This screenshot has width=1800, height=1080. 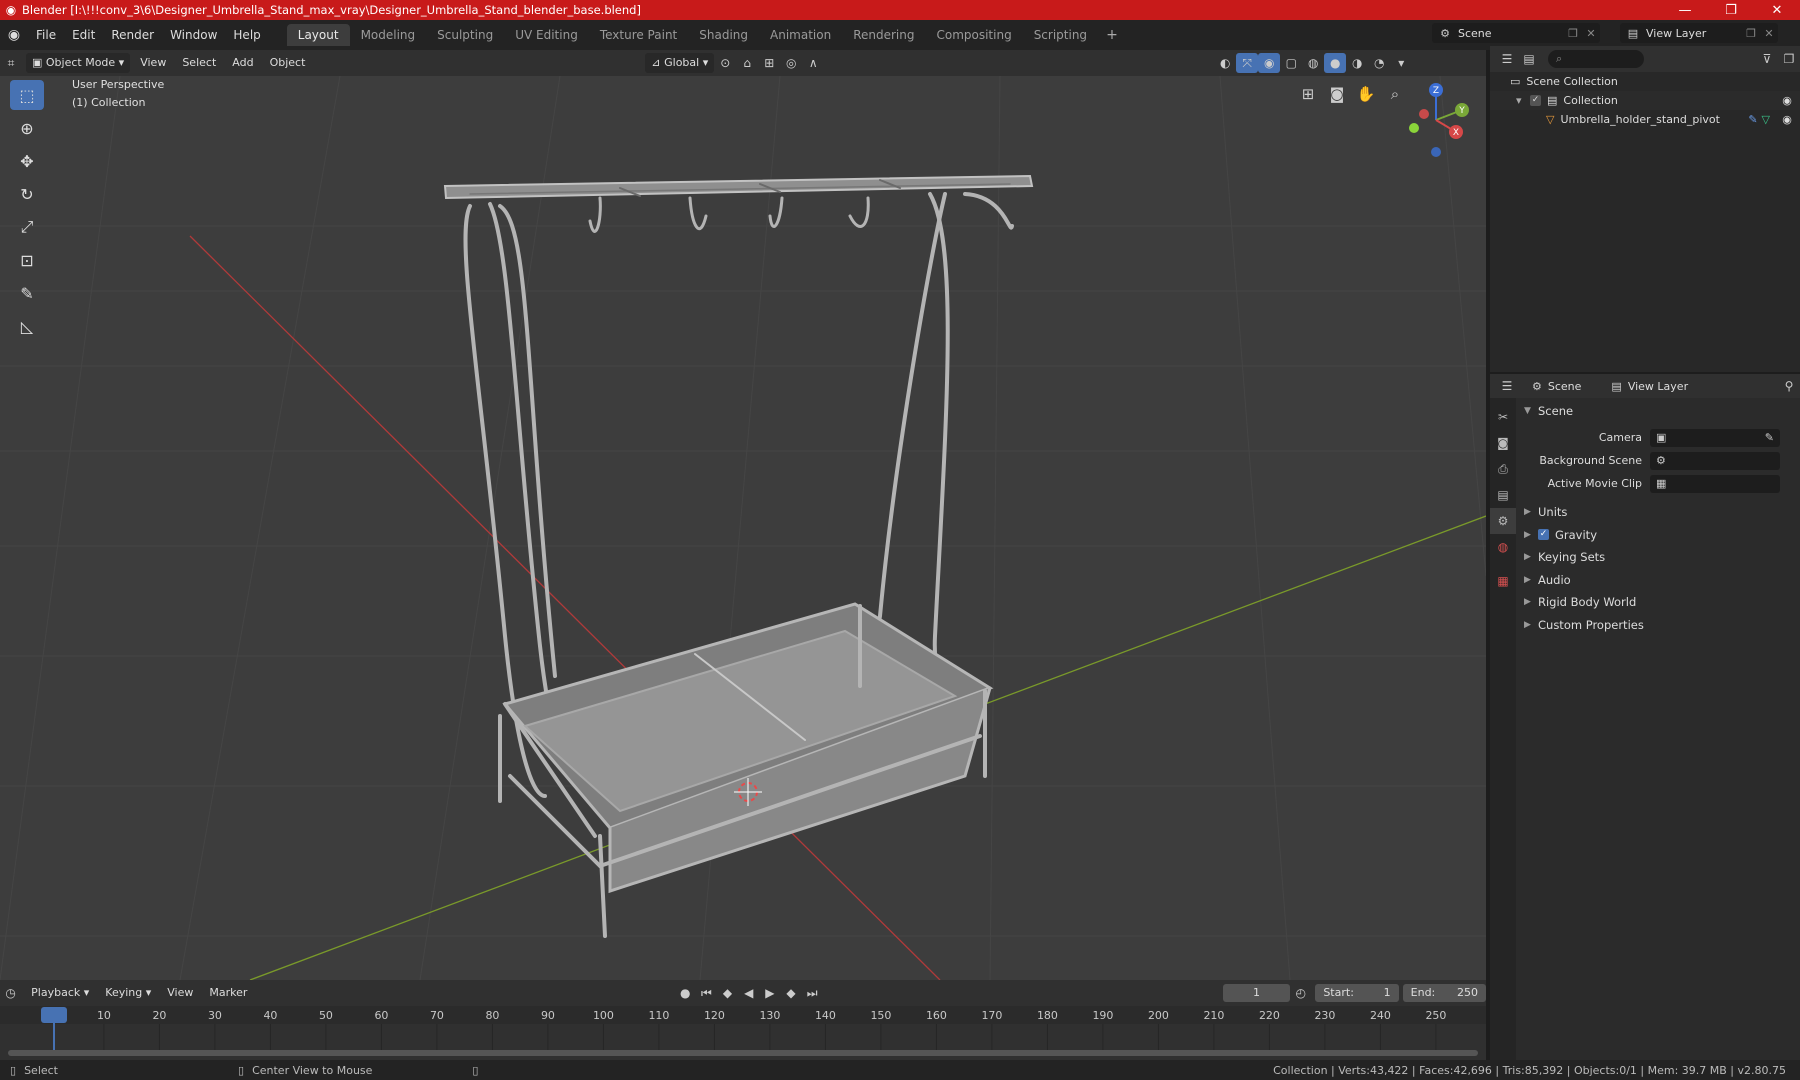 What do you see at coordinates (1424, 114) in the screenshot?
I see `gizmo-neg-x-icon` at bounding box center [1424, 114].